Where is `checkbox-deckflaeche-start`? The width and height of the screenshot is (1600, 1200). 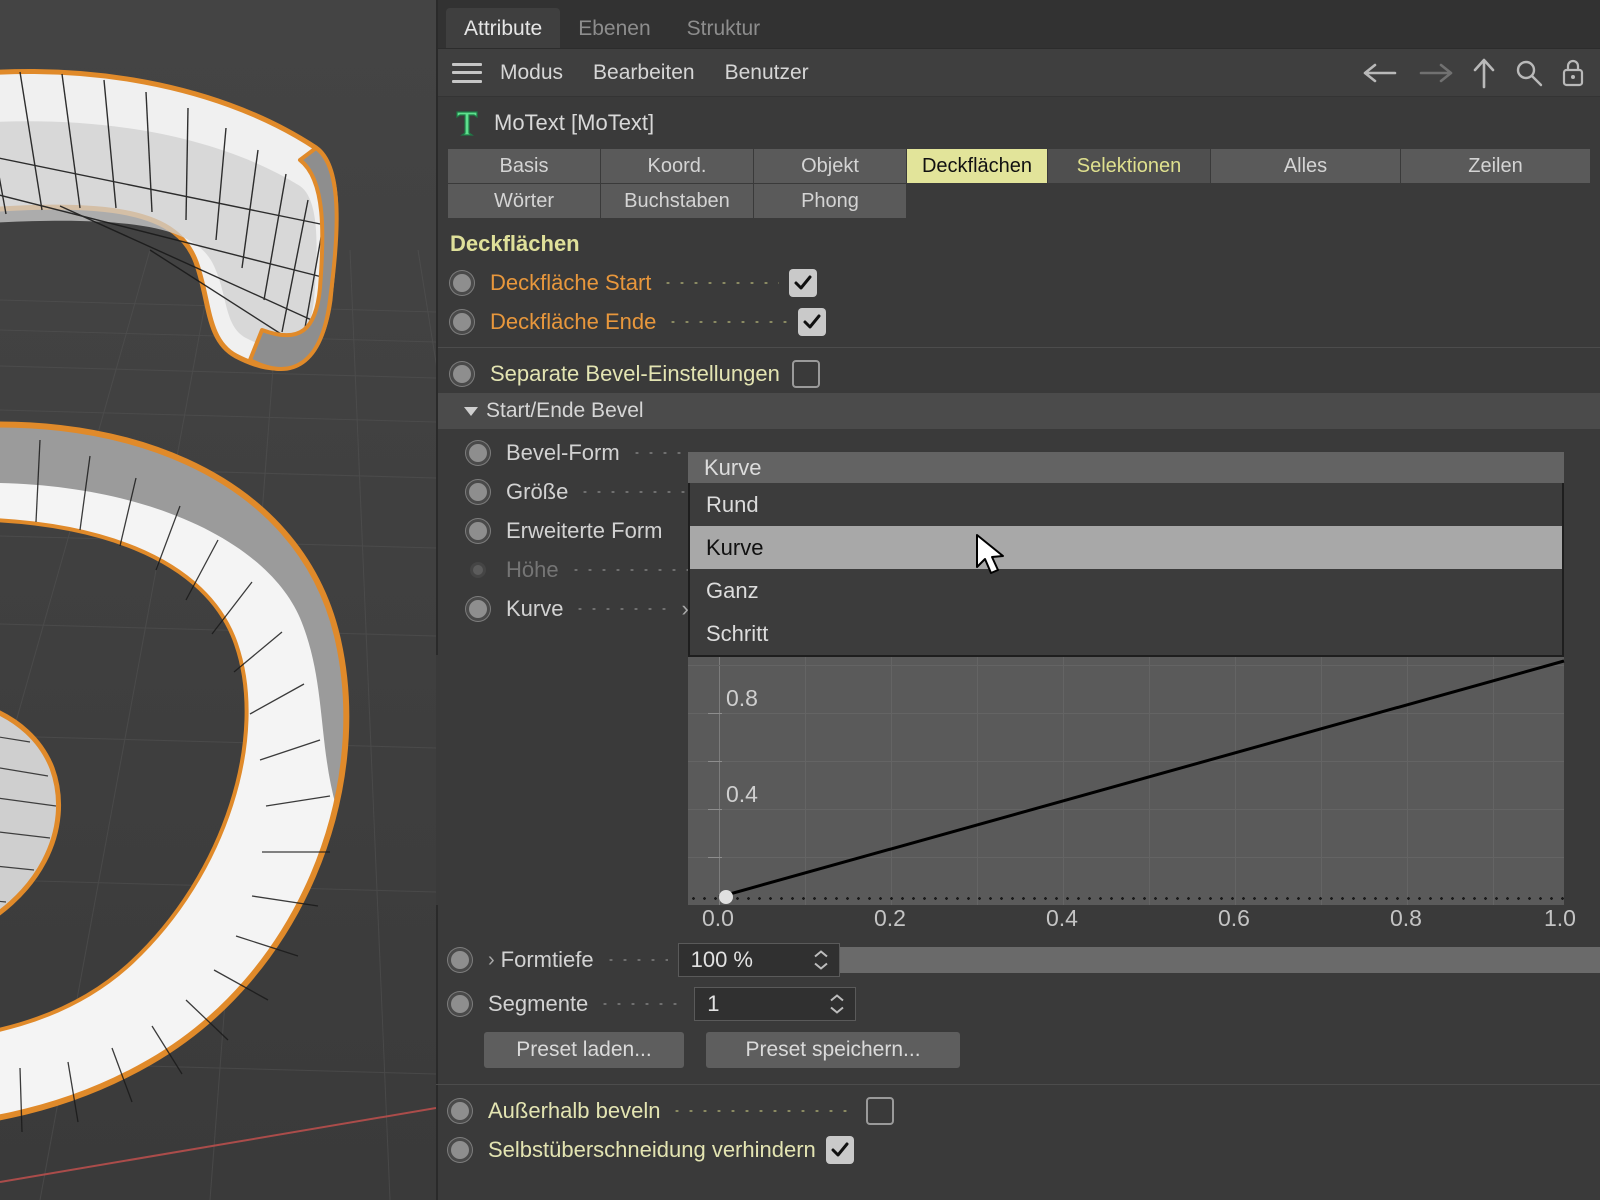 checkbox-deckflaeche-start is located at coordinates (803, 282).